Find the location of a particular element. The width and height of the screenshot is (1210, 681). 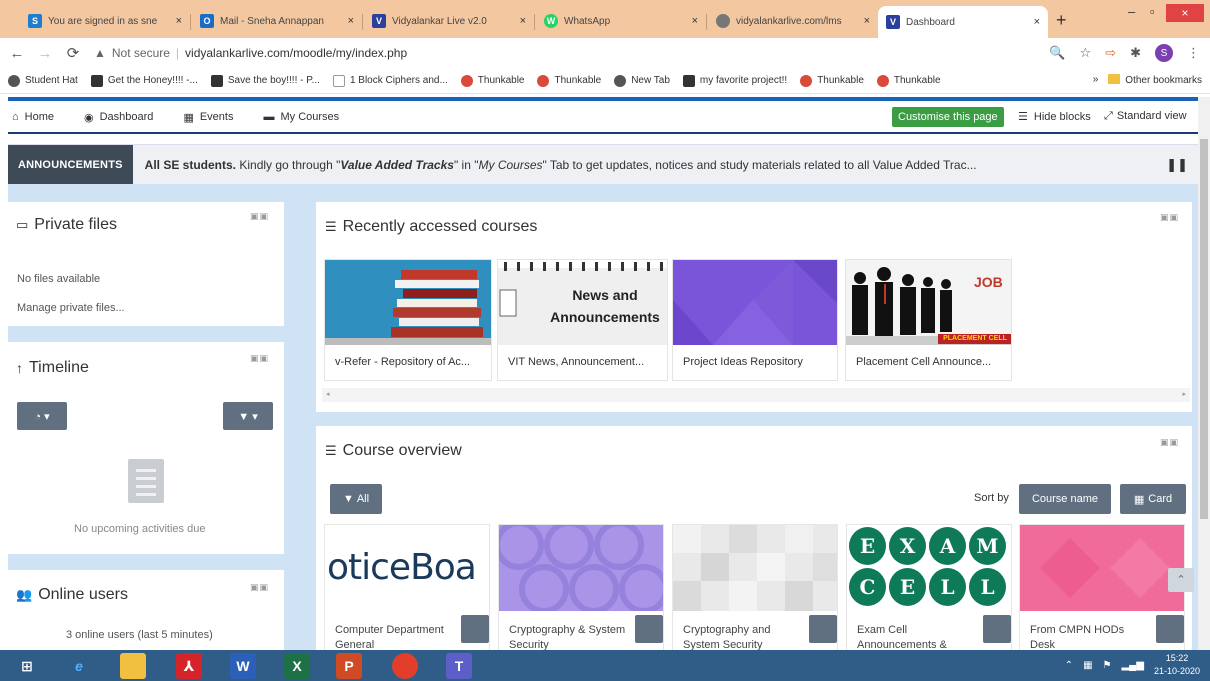

course-card: EXAMCELL Exam Cell Announcements & is located at coordinates (929, 589).